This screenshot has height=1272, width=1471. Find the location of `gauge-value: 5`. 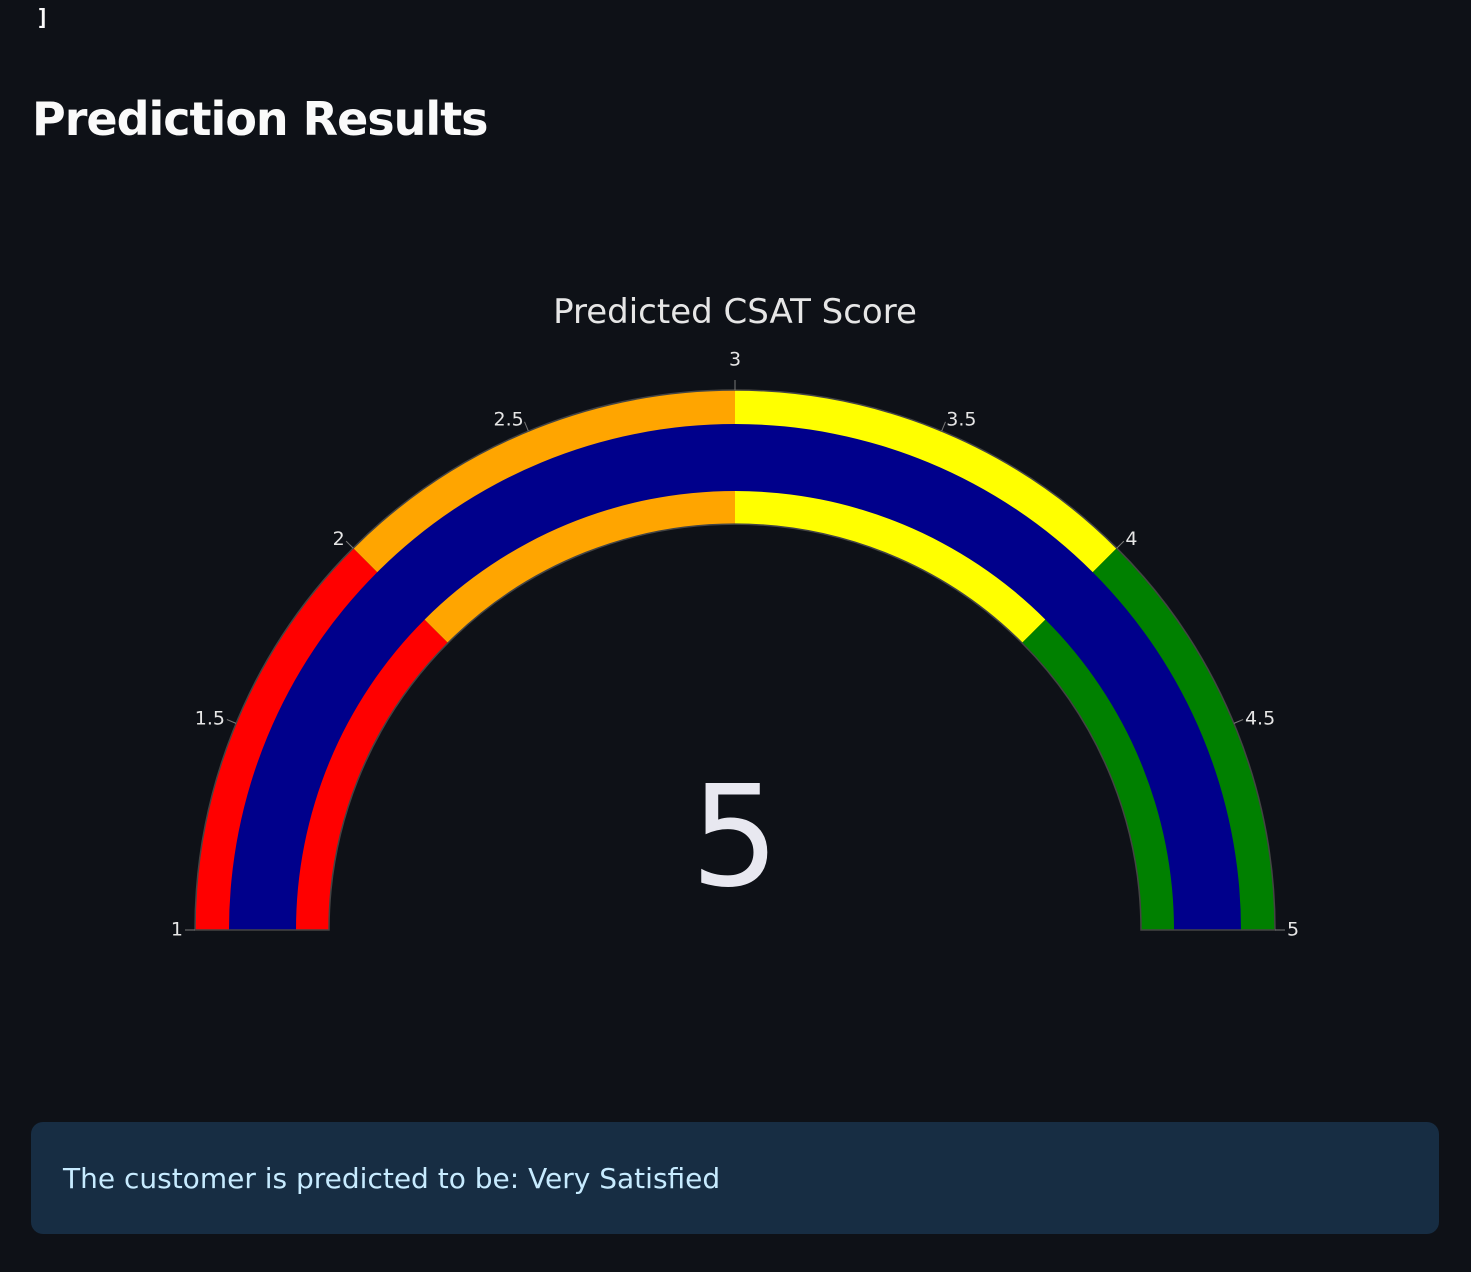

gauge-value: 5 is located at coordinates (734, 837).